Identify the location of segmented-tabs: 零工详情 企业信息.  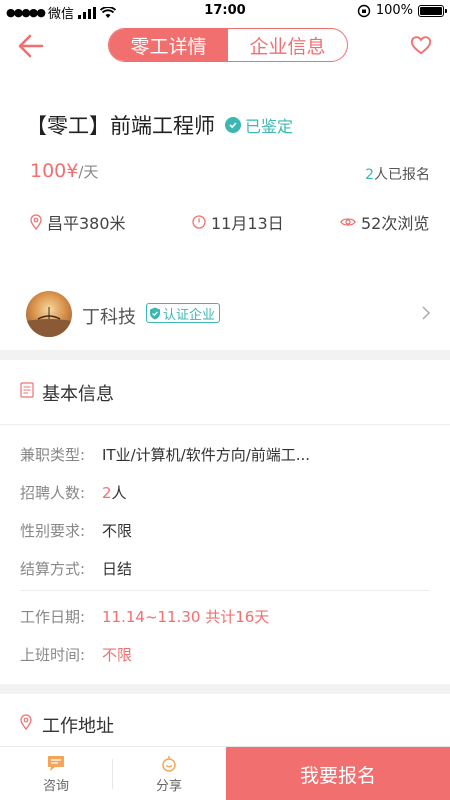
(228, 45).